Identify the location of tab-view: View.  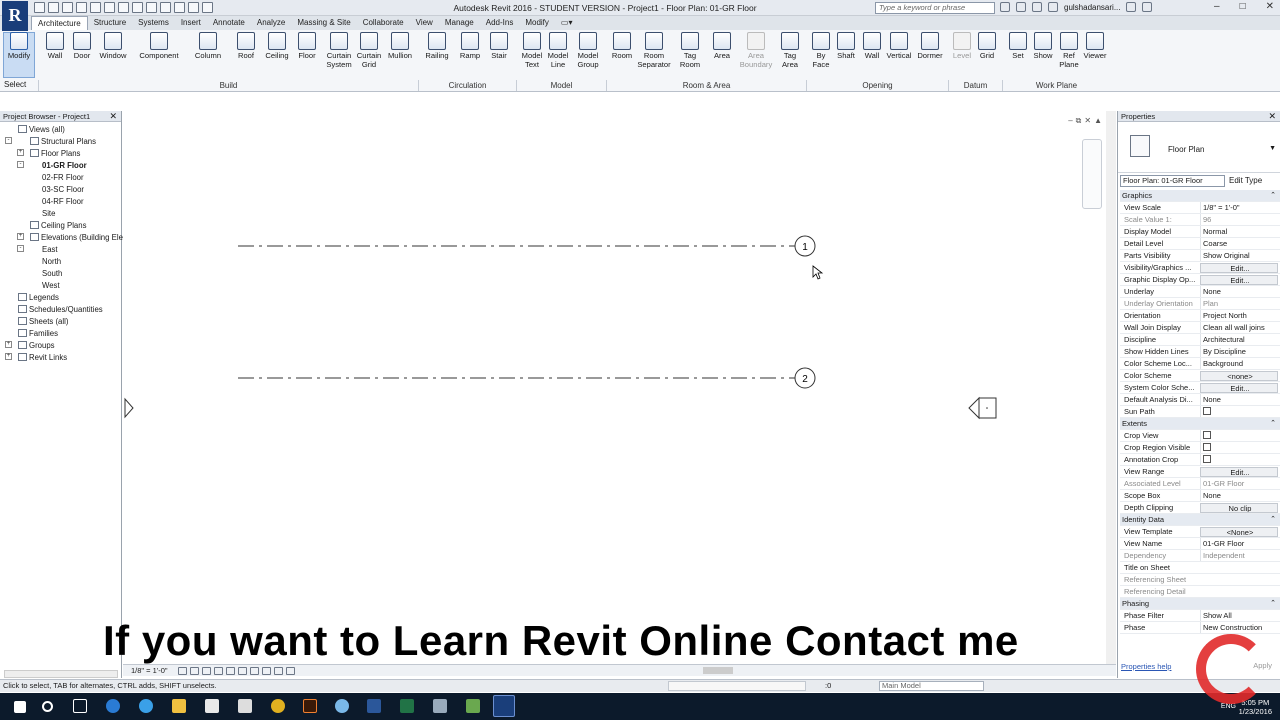
(424, 23).